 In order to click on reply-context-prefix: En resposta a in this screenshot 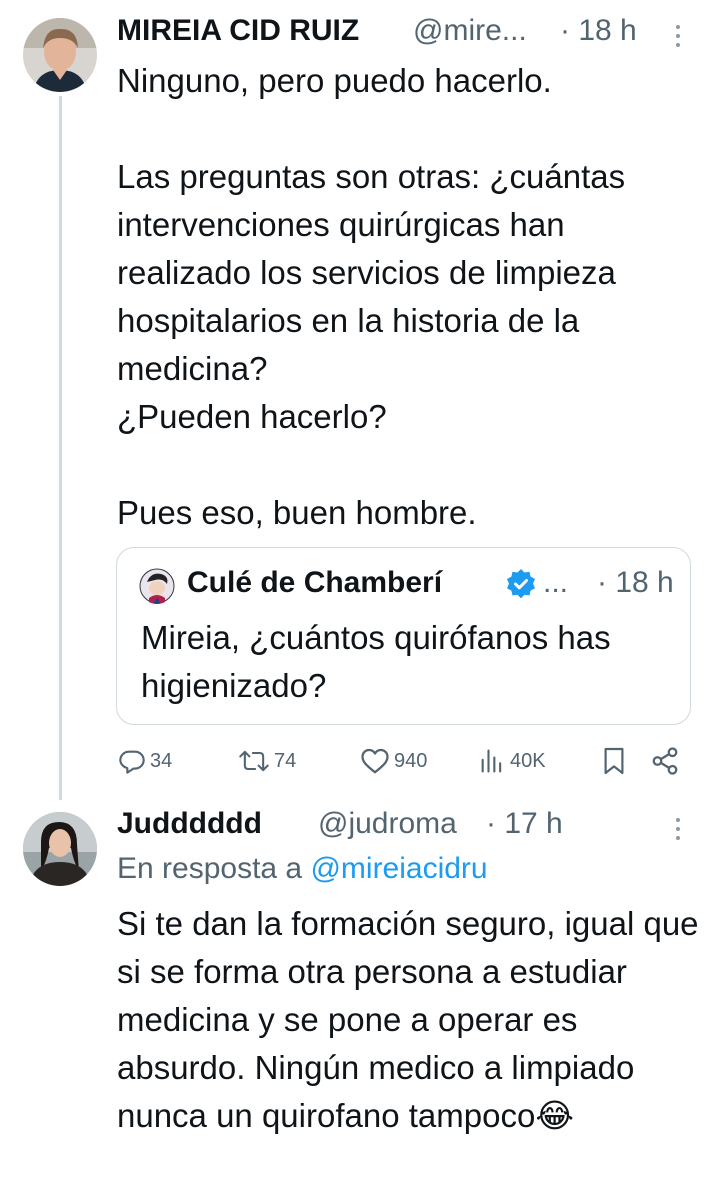, I will do `click(214, 868)`.